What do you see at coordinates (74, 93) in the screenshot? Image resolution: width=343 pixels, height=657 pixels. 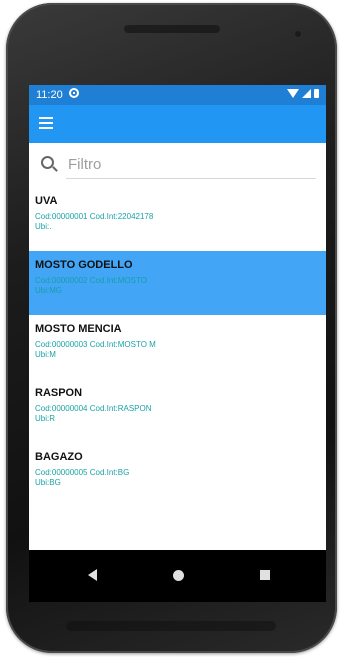 I see `sync-icon` at bounding box center [74, 93].